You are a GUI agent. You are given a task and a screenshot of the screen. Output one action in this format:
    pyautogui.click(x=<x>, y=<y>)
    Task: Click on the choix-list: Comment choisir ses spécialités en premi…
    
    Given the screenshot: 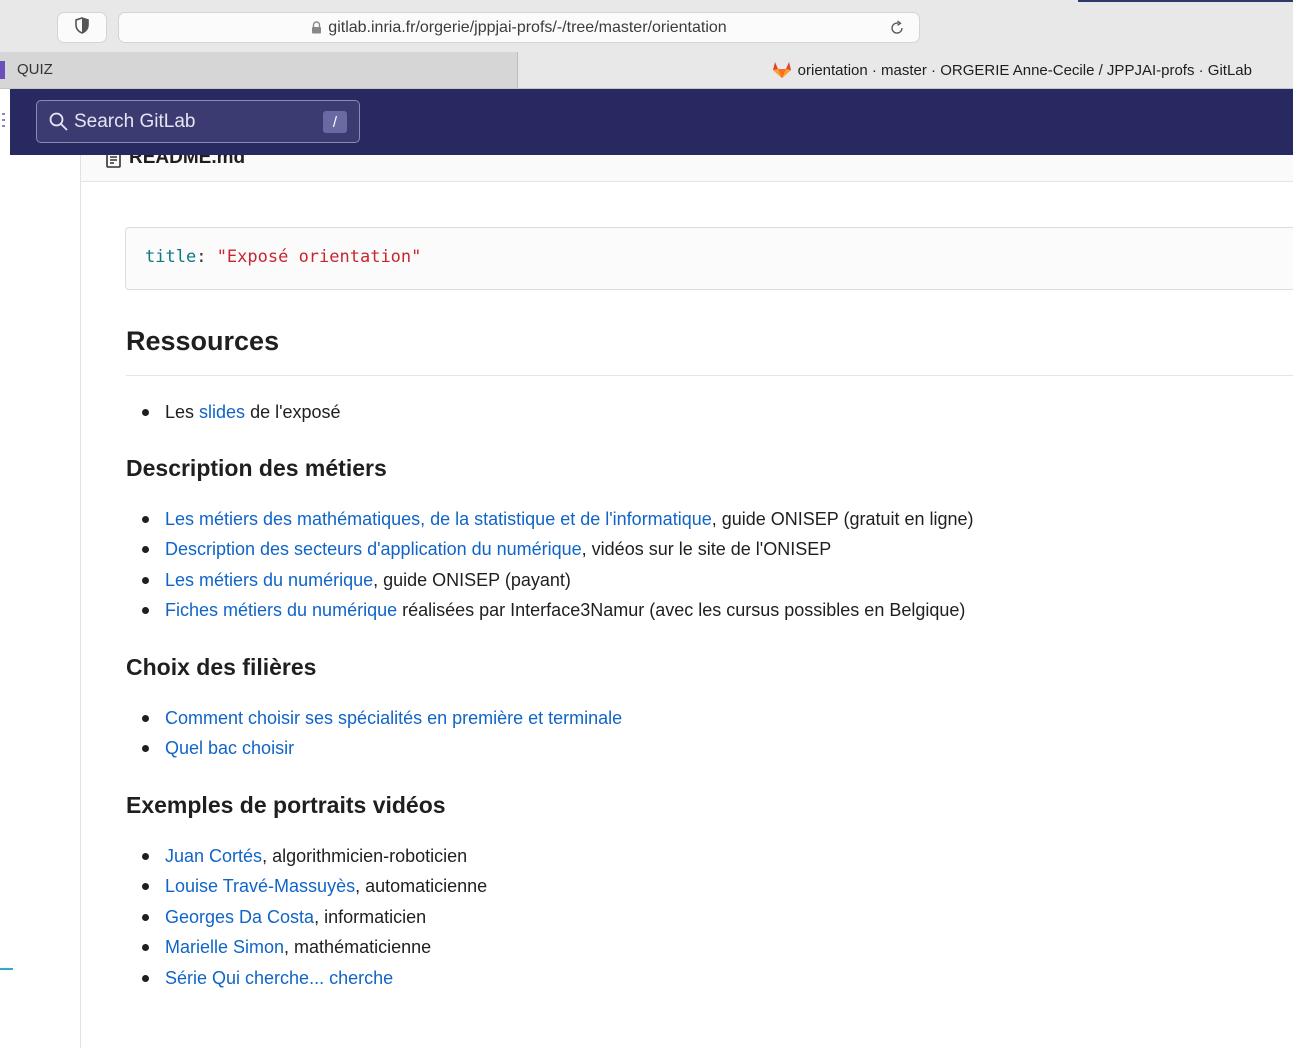 What is the action you would take?
    pyautogui.click(x=709, y=733)
    